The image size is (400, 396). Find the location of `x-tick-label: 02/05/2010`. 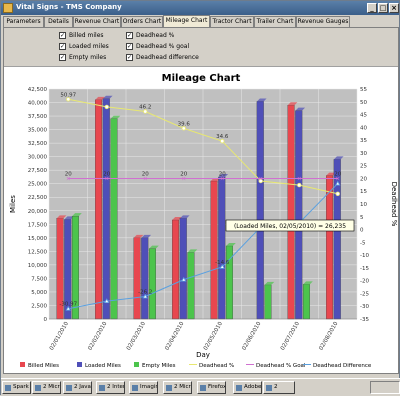

x-tick-label: 02/05/2010 is located at coordinates (213, 336).